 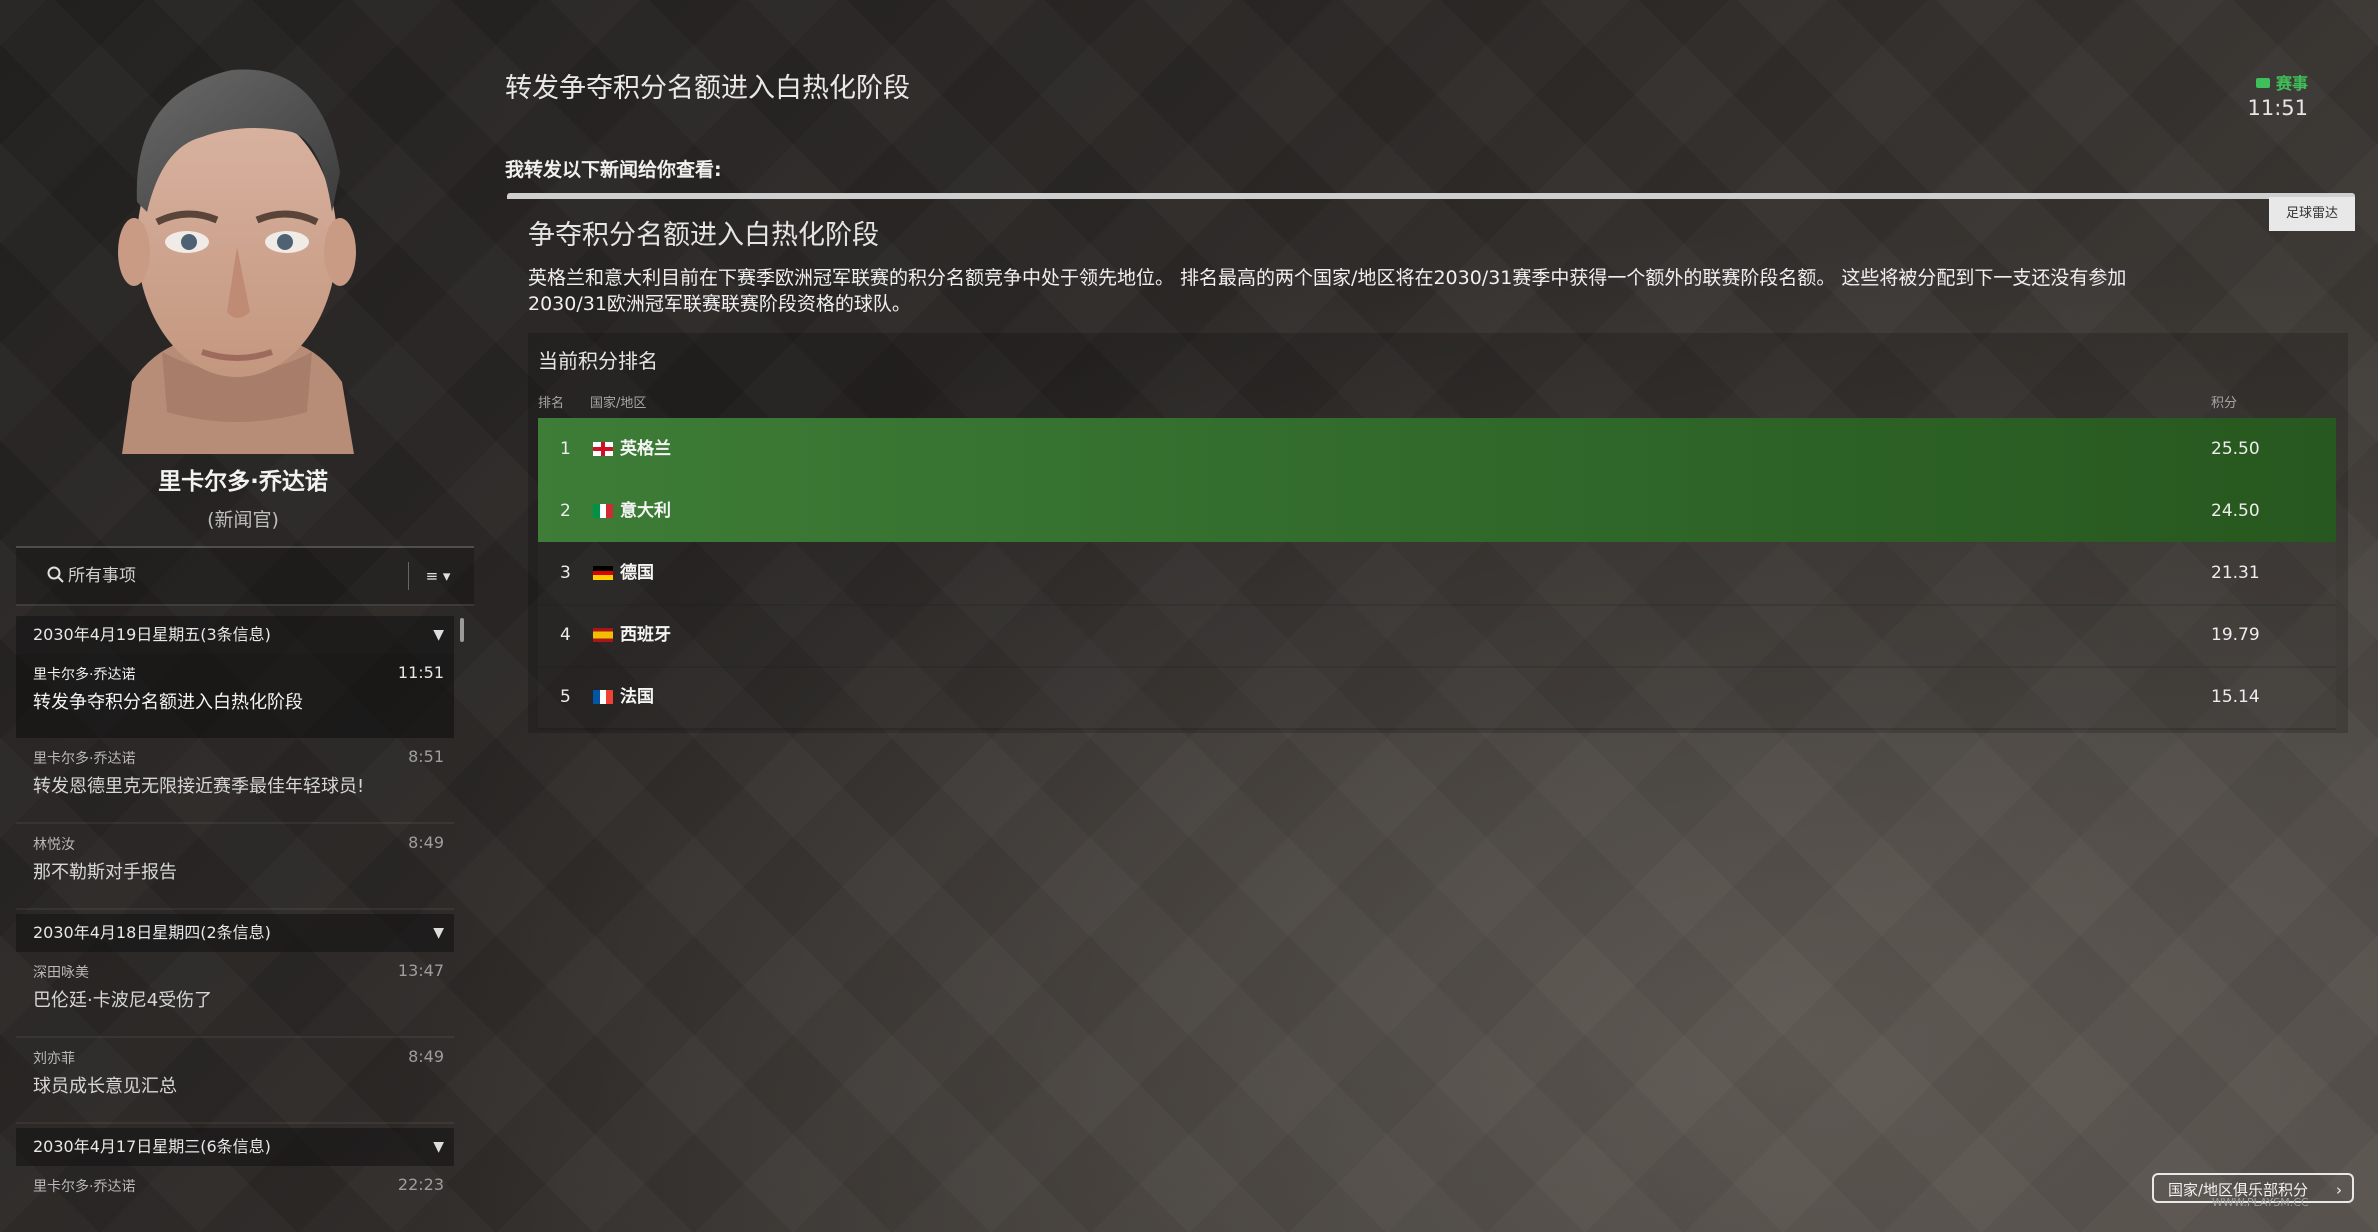 I want to click on day-group-header: 2030年4月17日星期三(6条信息) ▼, so click(x=235, y=1147).